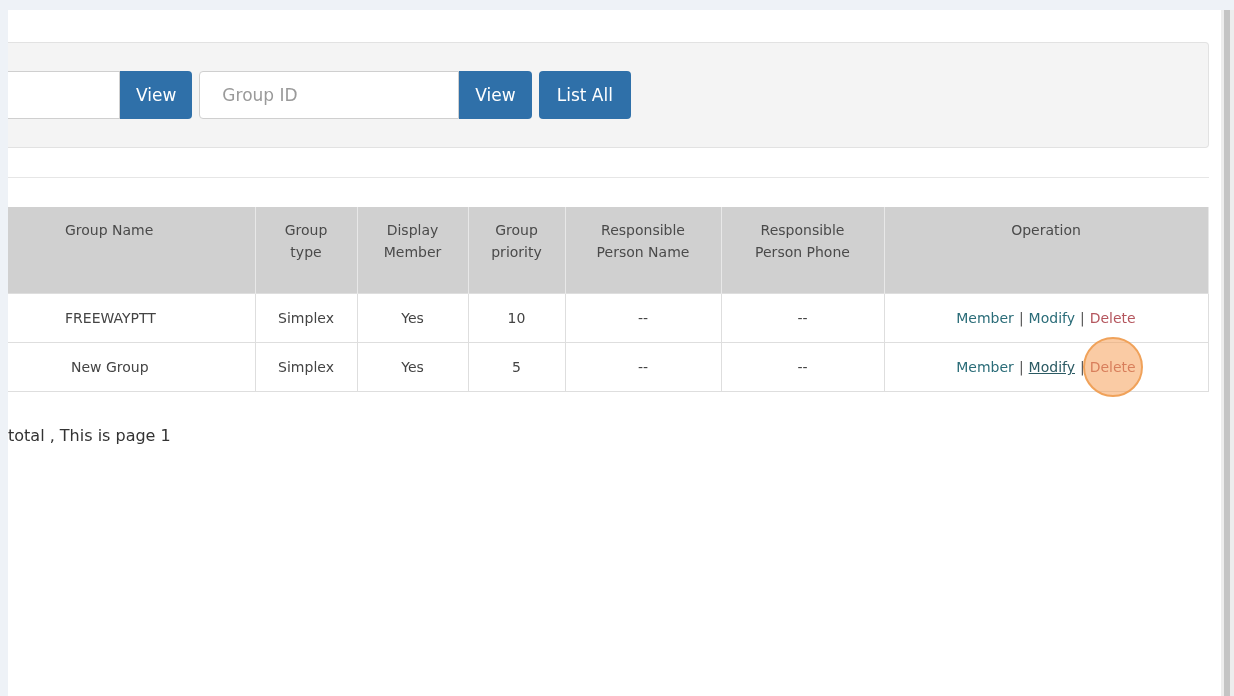 The width and height of the screenshot is (1234, 696). Describe the element at coordinates (89, 435) in the screenshot. I see `pagination-text: total , This is page 1` at that location.